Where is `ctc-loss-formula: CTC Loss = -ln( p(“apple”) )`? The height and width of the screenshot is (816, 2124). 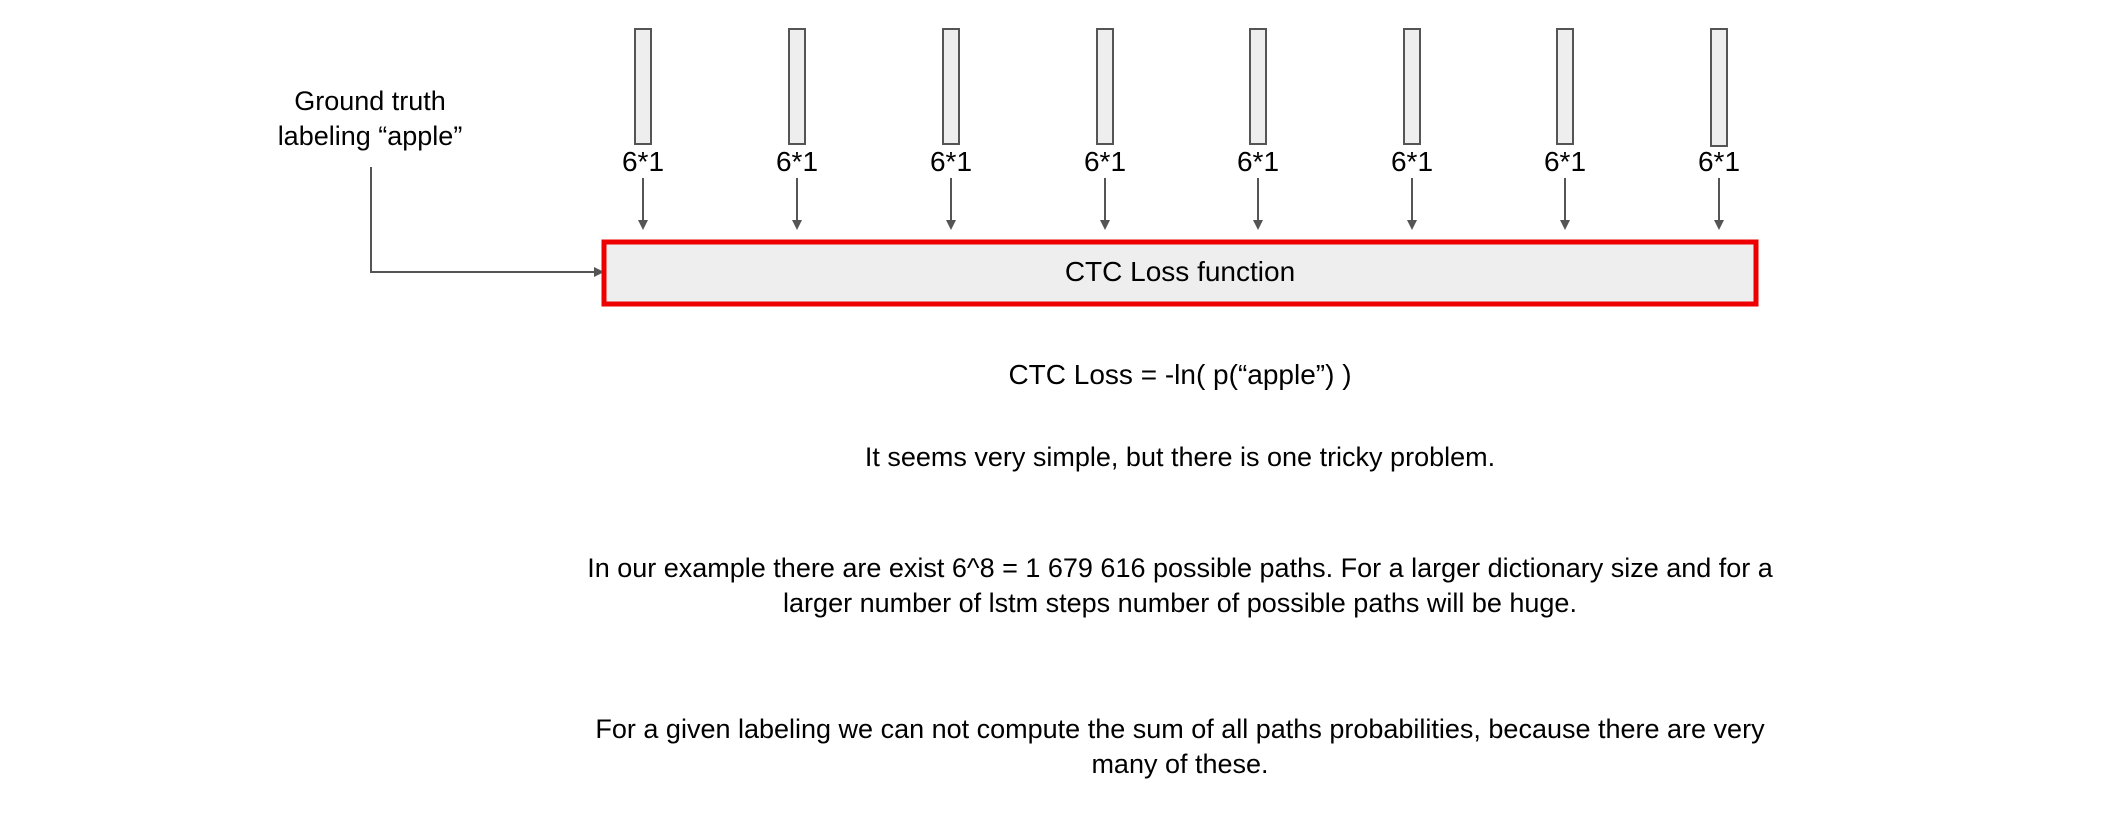 ctc-loss-formula: CTC Loss = -ln( p(“apple”) ) is located at coordinates (1180, 374).